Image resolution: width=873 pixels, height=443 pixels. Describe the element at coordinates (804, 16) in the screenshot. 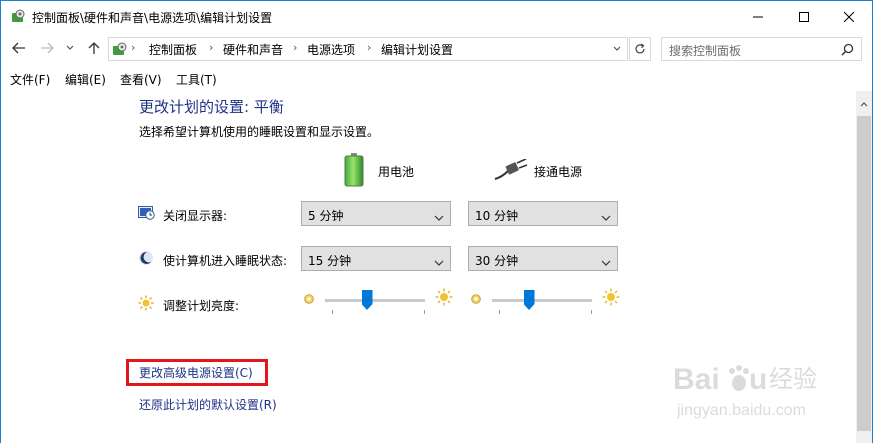

I see `maximize-button` at that location.